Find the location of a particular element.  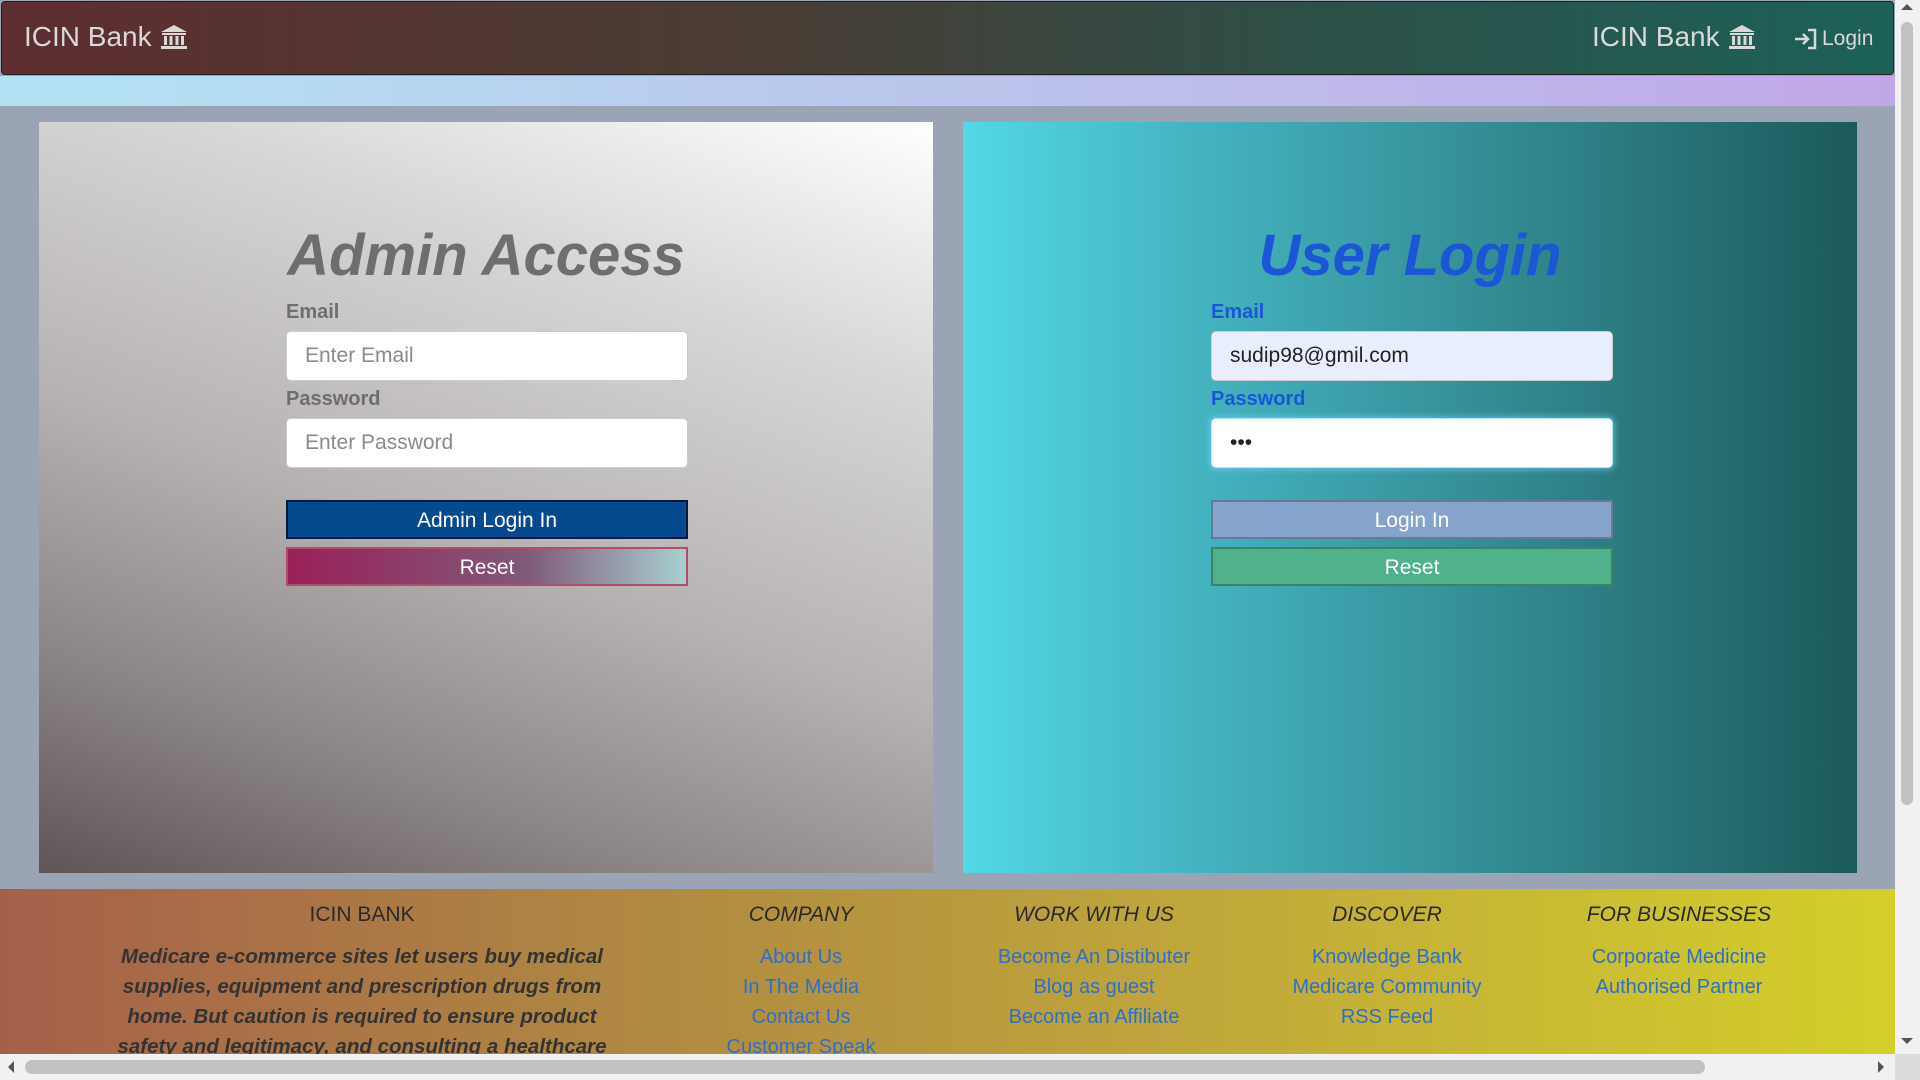

footer-work-heading: WORK WITH US is located at coordinates (1094, 914).